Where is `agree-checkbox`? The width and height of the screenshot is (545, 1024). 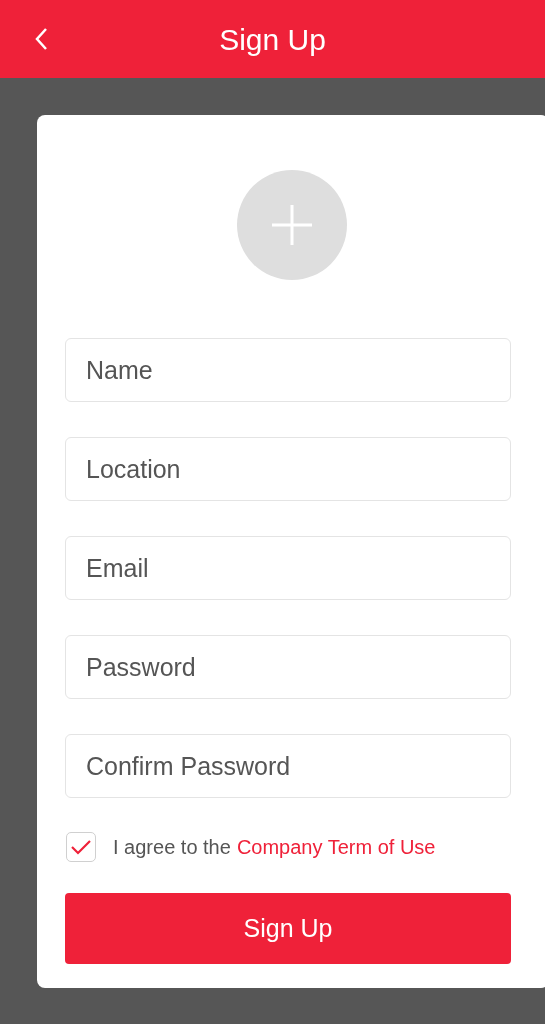
agree-checkbox is located at coordinates (81, 847).